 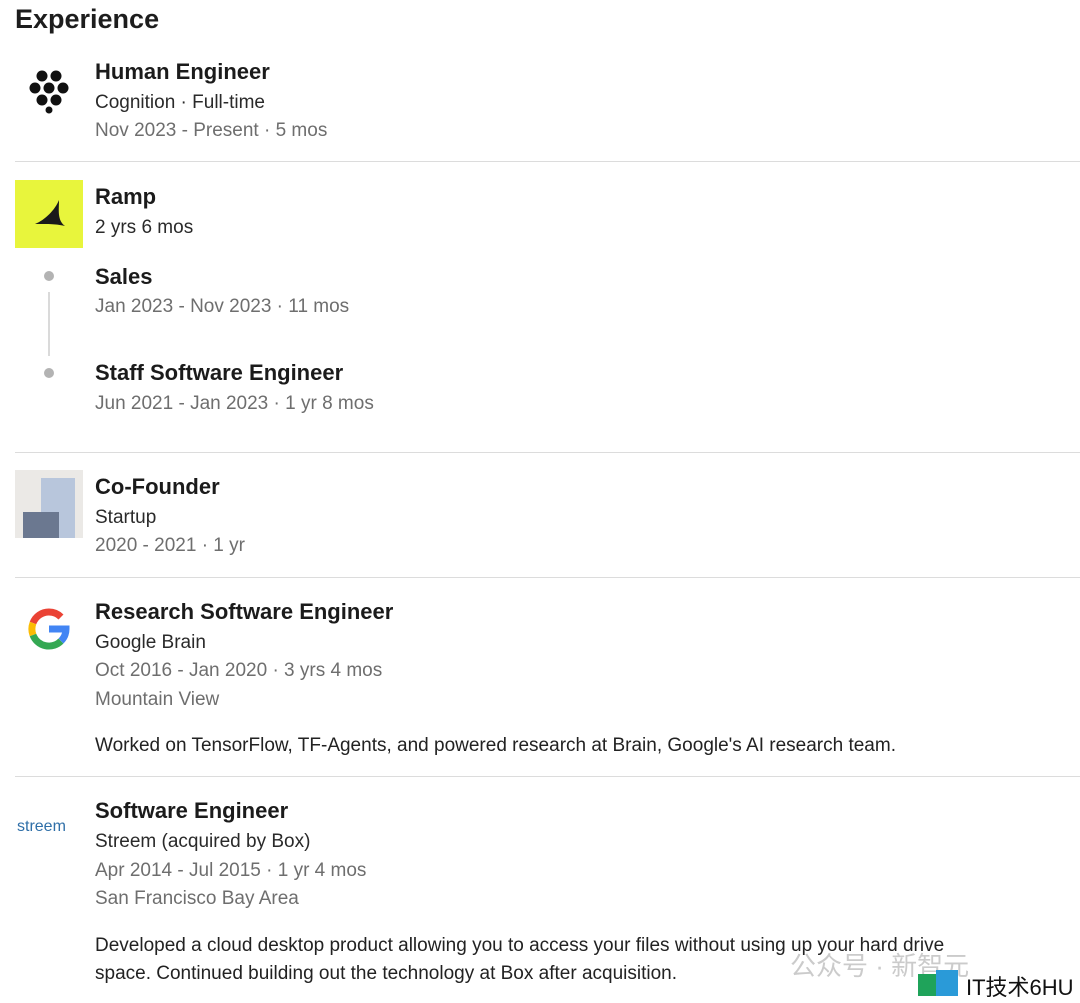 I want to click on job-location: Mountain View, so click(x=157, y=699).